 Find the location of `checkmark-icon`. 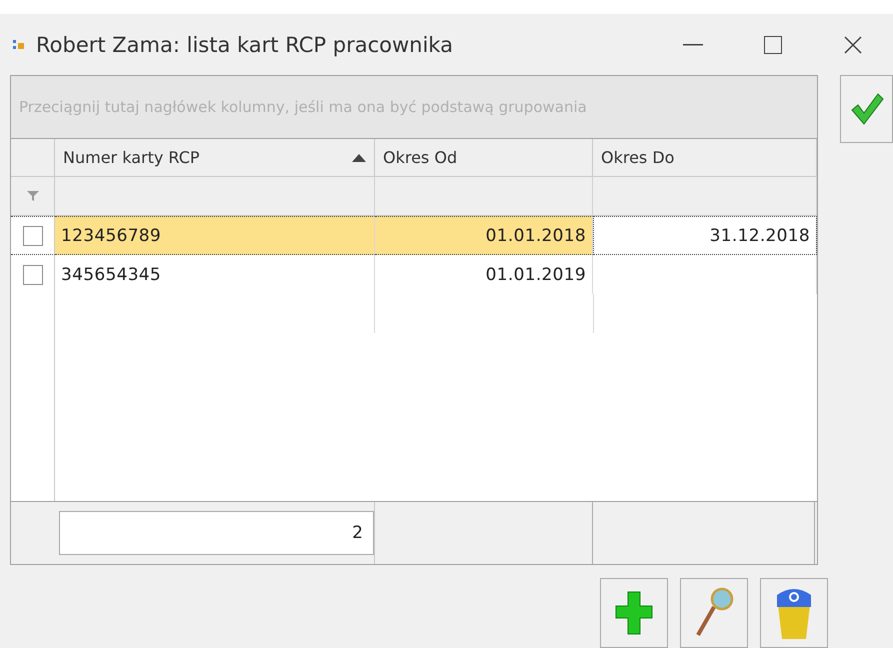

checkmark-icon is located at coordinates (867, 109).